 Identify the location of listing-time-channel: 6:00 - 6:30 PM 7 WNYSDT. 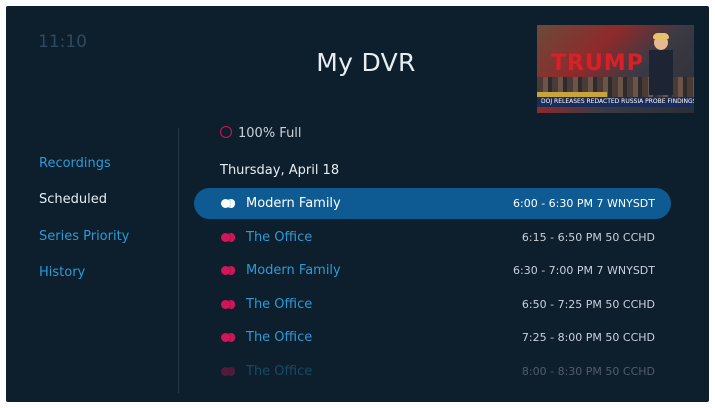
(584, 203).